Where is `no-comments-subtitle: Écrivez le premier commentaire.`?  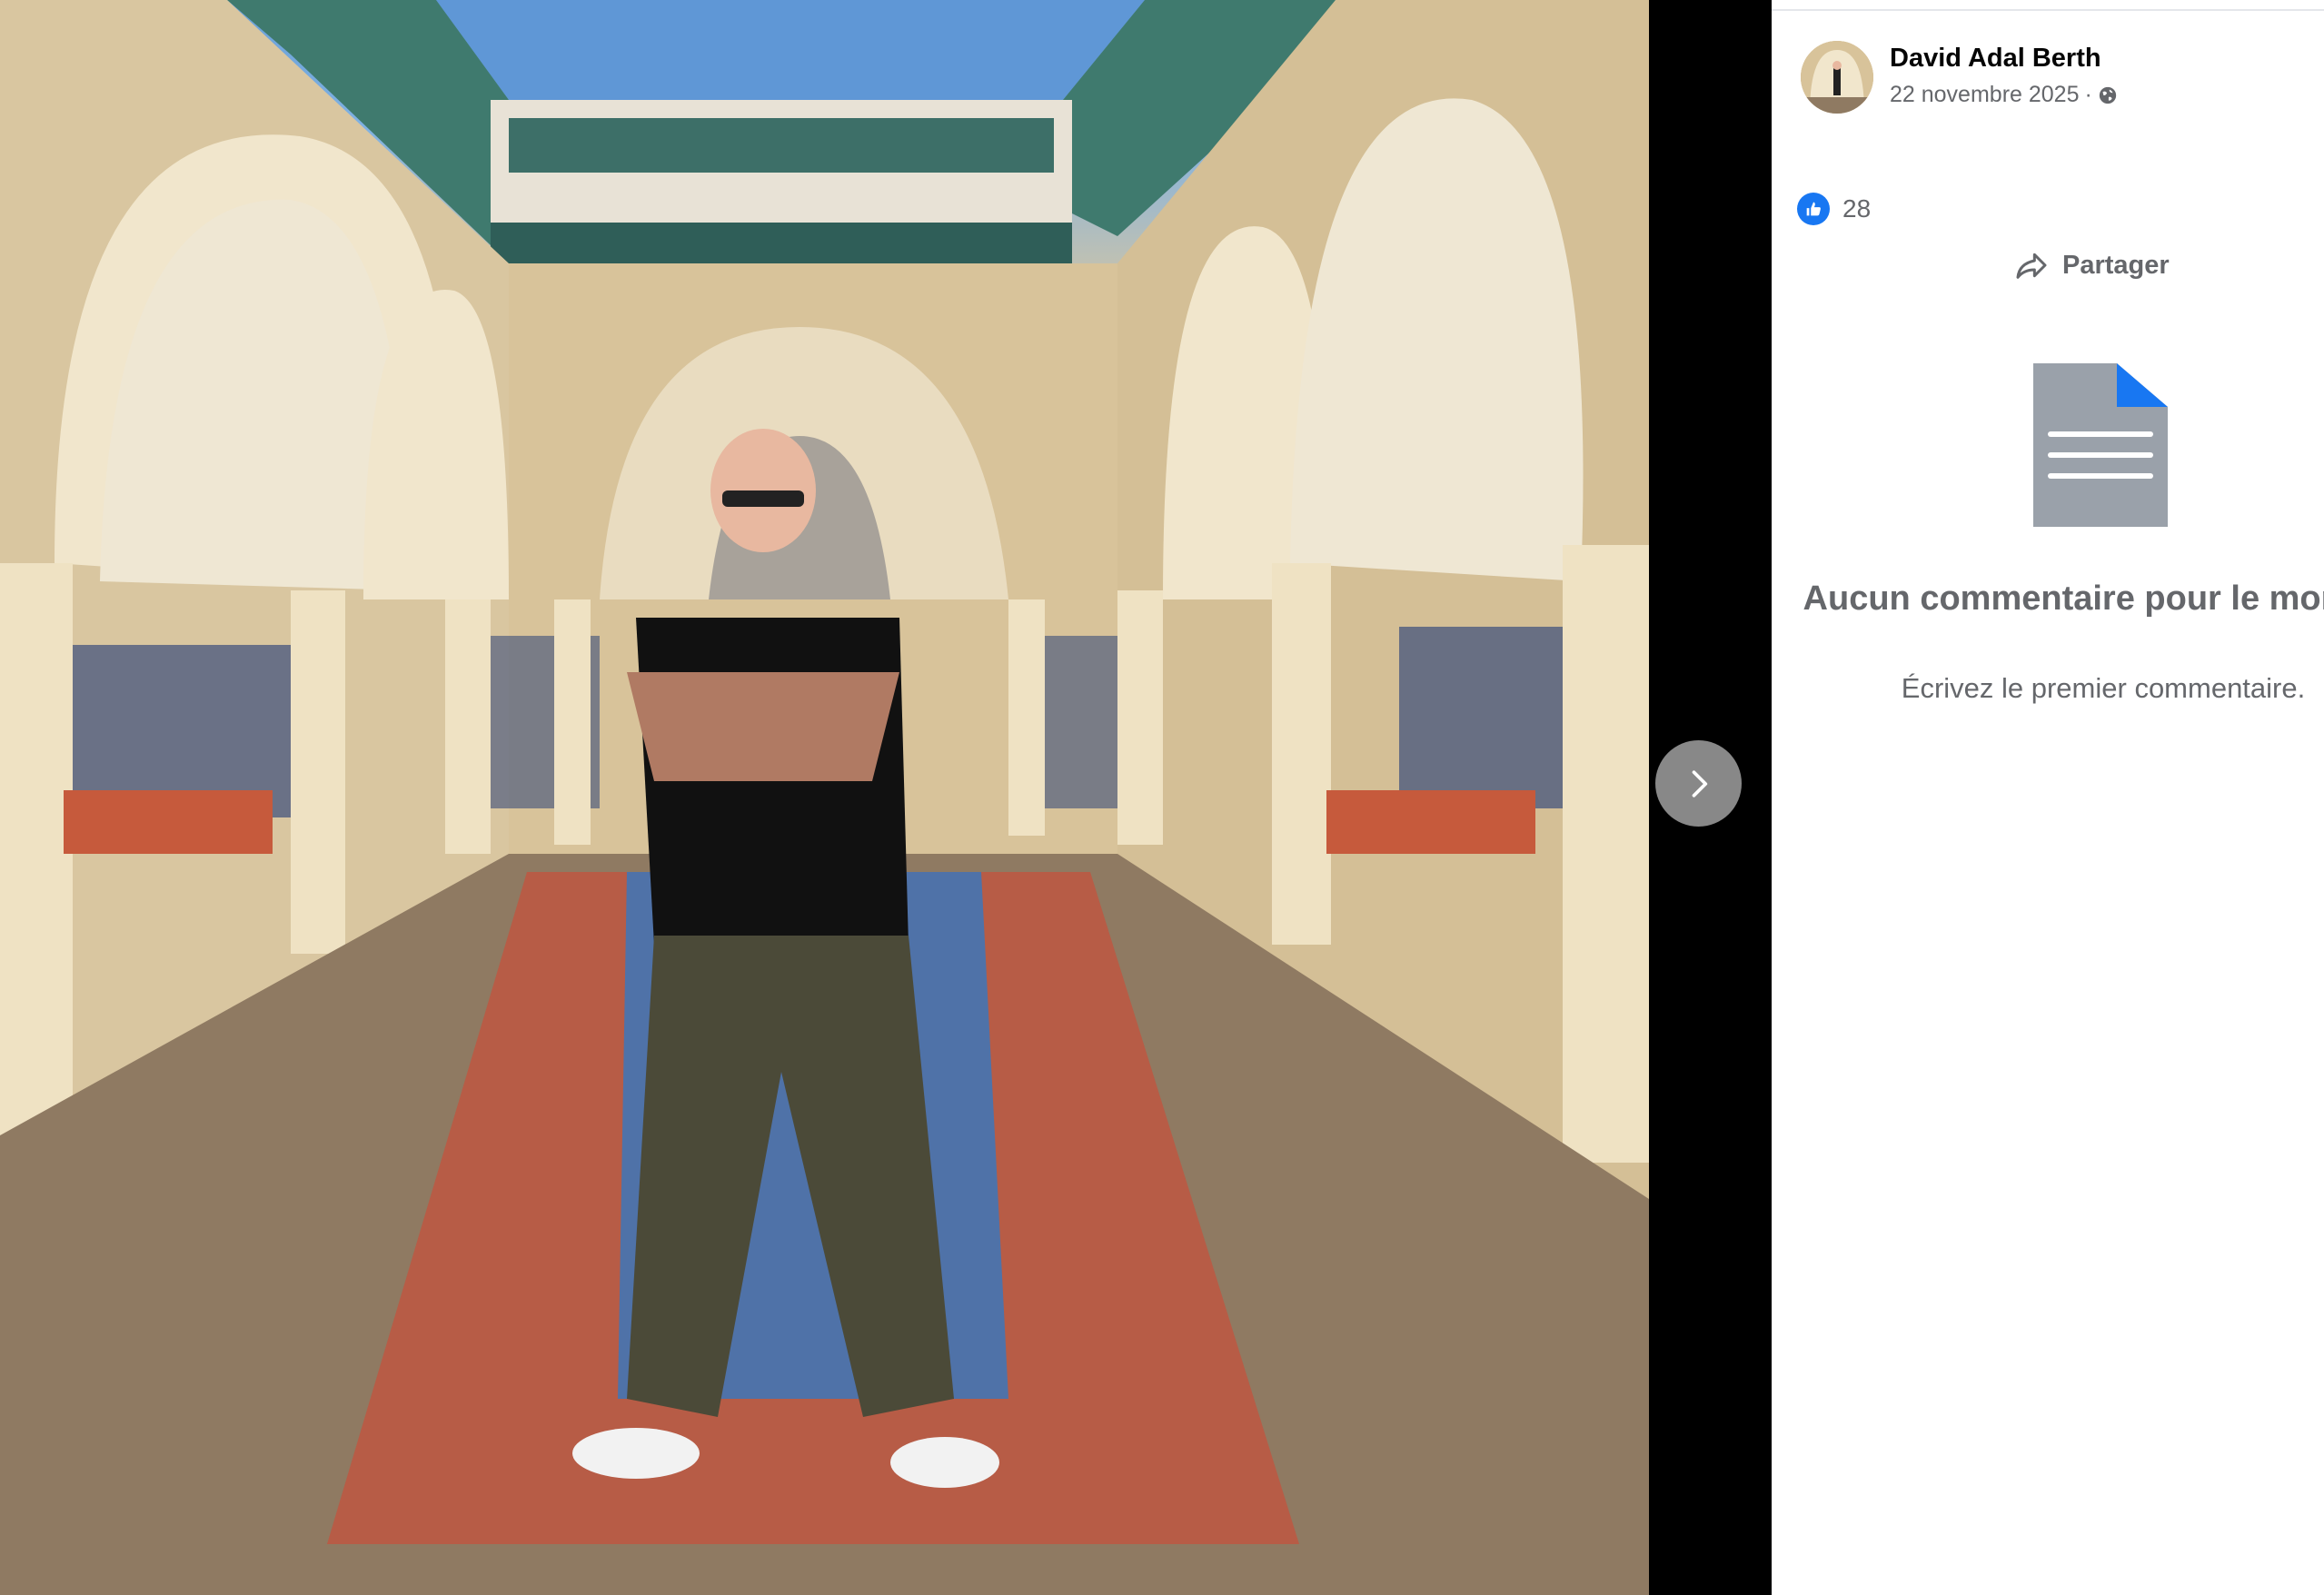 no-comments-subtitle: Écrivez le premier commentaire. is located at coordinates (2103, 688).